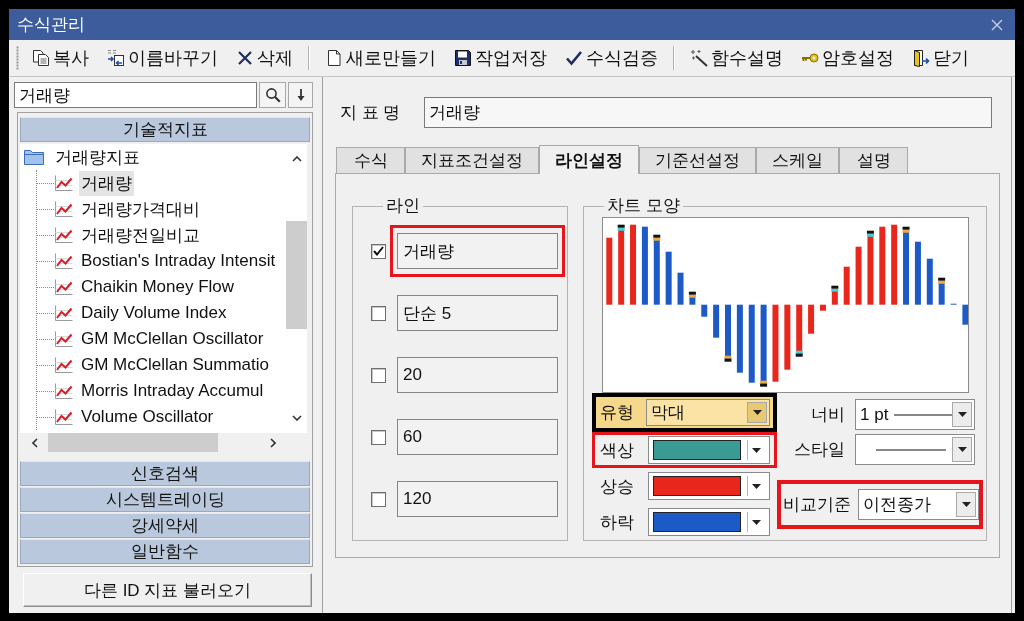  What do you see at coordinates (167, 590) in the screenshot?
I see `load-indicator-button: 다른 ID 지표 불러오기` at bounding box center [167, 590].